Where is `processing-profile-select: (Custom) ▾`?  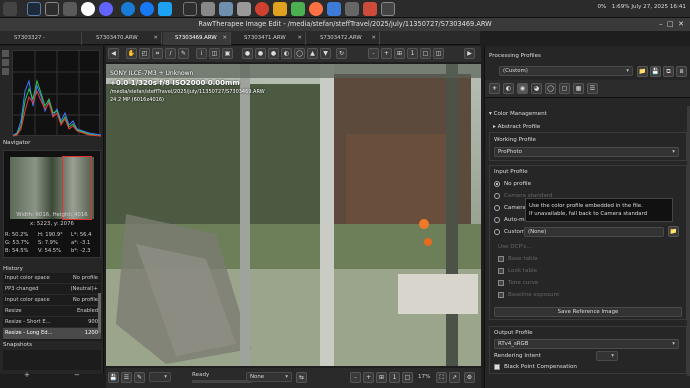
processing-profile-select: (Custom) ▾ is located at coordinates (566, 71).